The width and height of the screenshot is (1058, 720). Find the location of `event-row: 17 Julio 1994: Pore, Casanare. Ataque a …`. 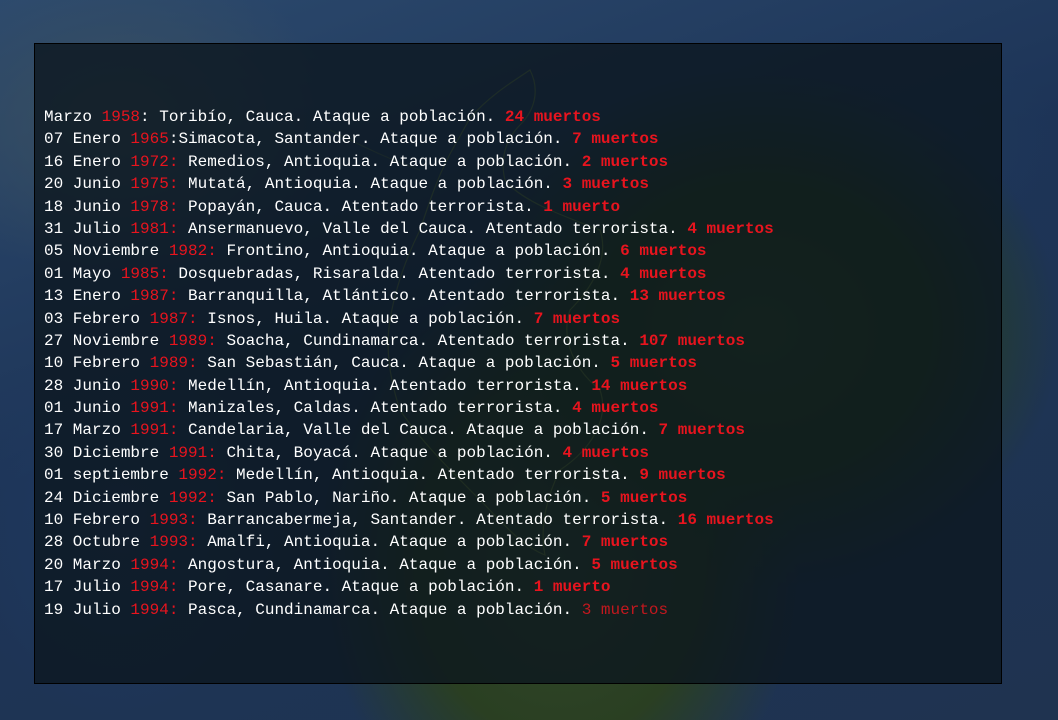

event-row: 17 Julio 1994: Pore, Casanare. Ataque a … is located at coordinates (409, 587).